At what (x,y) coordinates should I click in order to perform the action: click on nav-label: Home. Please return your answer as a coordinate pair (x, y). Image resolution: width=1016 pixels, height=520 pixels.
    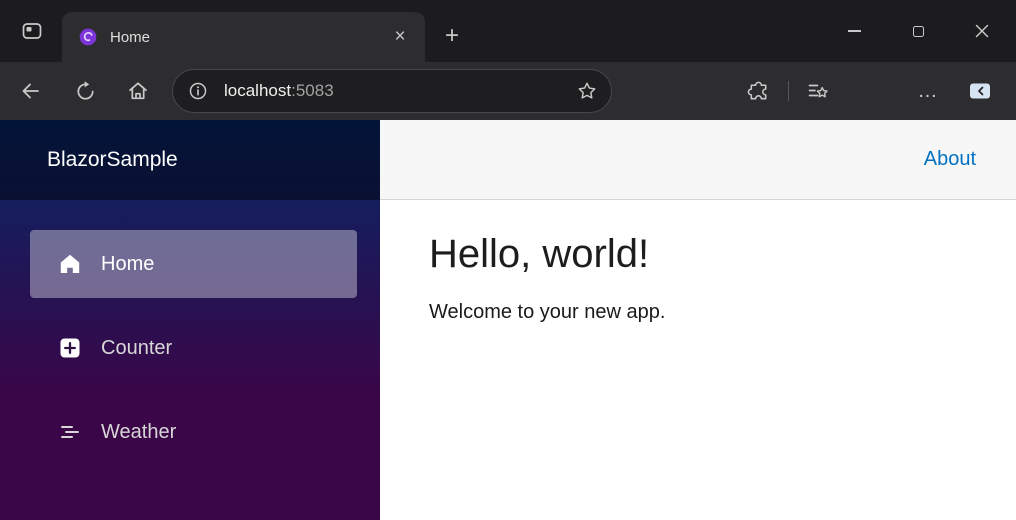
    Looking at the image, I should click on (128, 263).